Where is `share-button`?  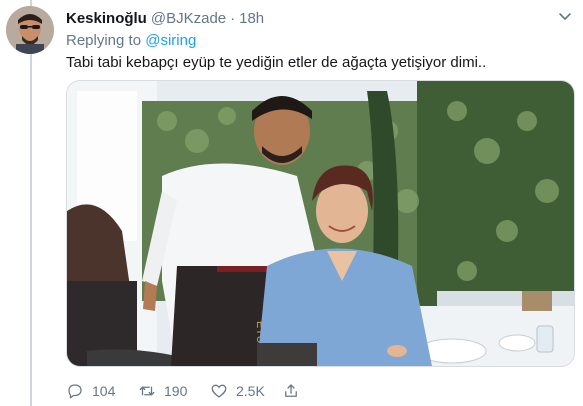 share-button is located at coordinates (318, 391).